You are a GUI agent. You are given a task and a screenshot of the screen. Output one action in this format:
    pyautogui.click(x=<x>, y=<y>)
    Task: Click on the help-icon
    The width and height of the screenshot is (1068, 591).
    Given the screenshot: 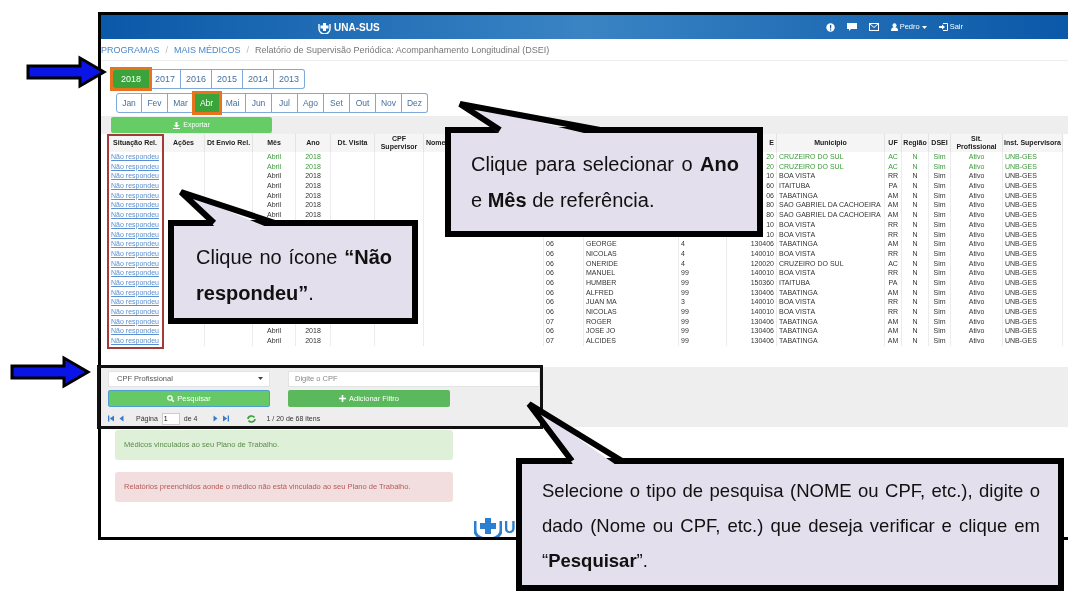 What is the action you would take?
    pyautogui.click(x=830, y=27)
    